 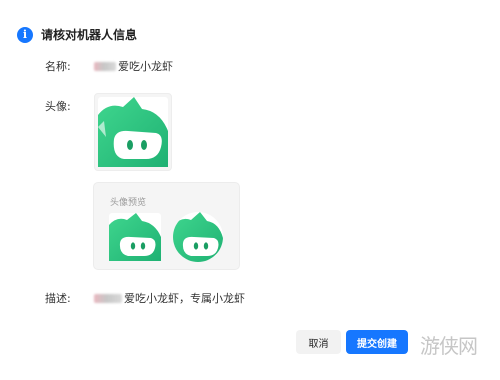 I want to click on name-text: 爱吃小龙虾, so click(x=145, y=66).